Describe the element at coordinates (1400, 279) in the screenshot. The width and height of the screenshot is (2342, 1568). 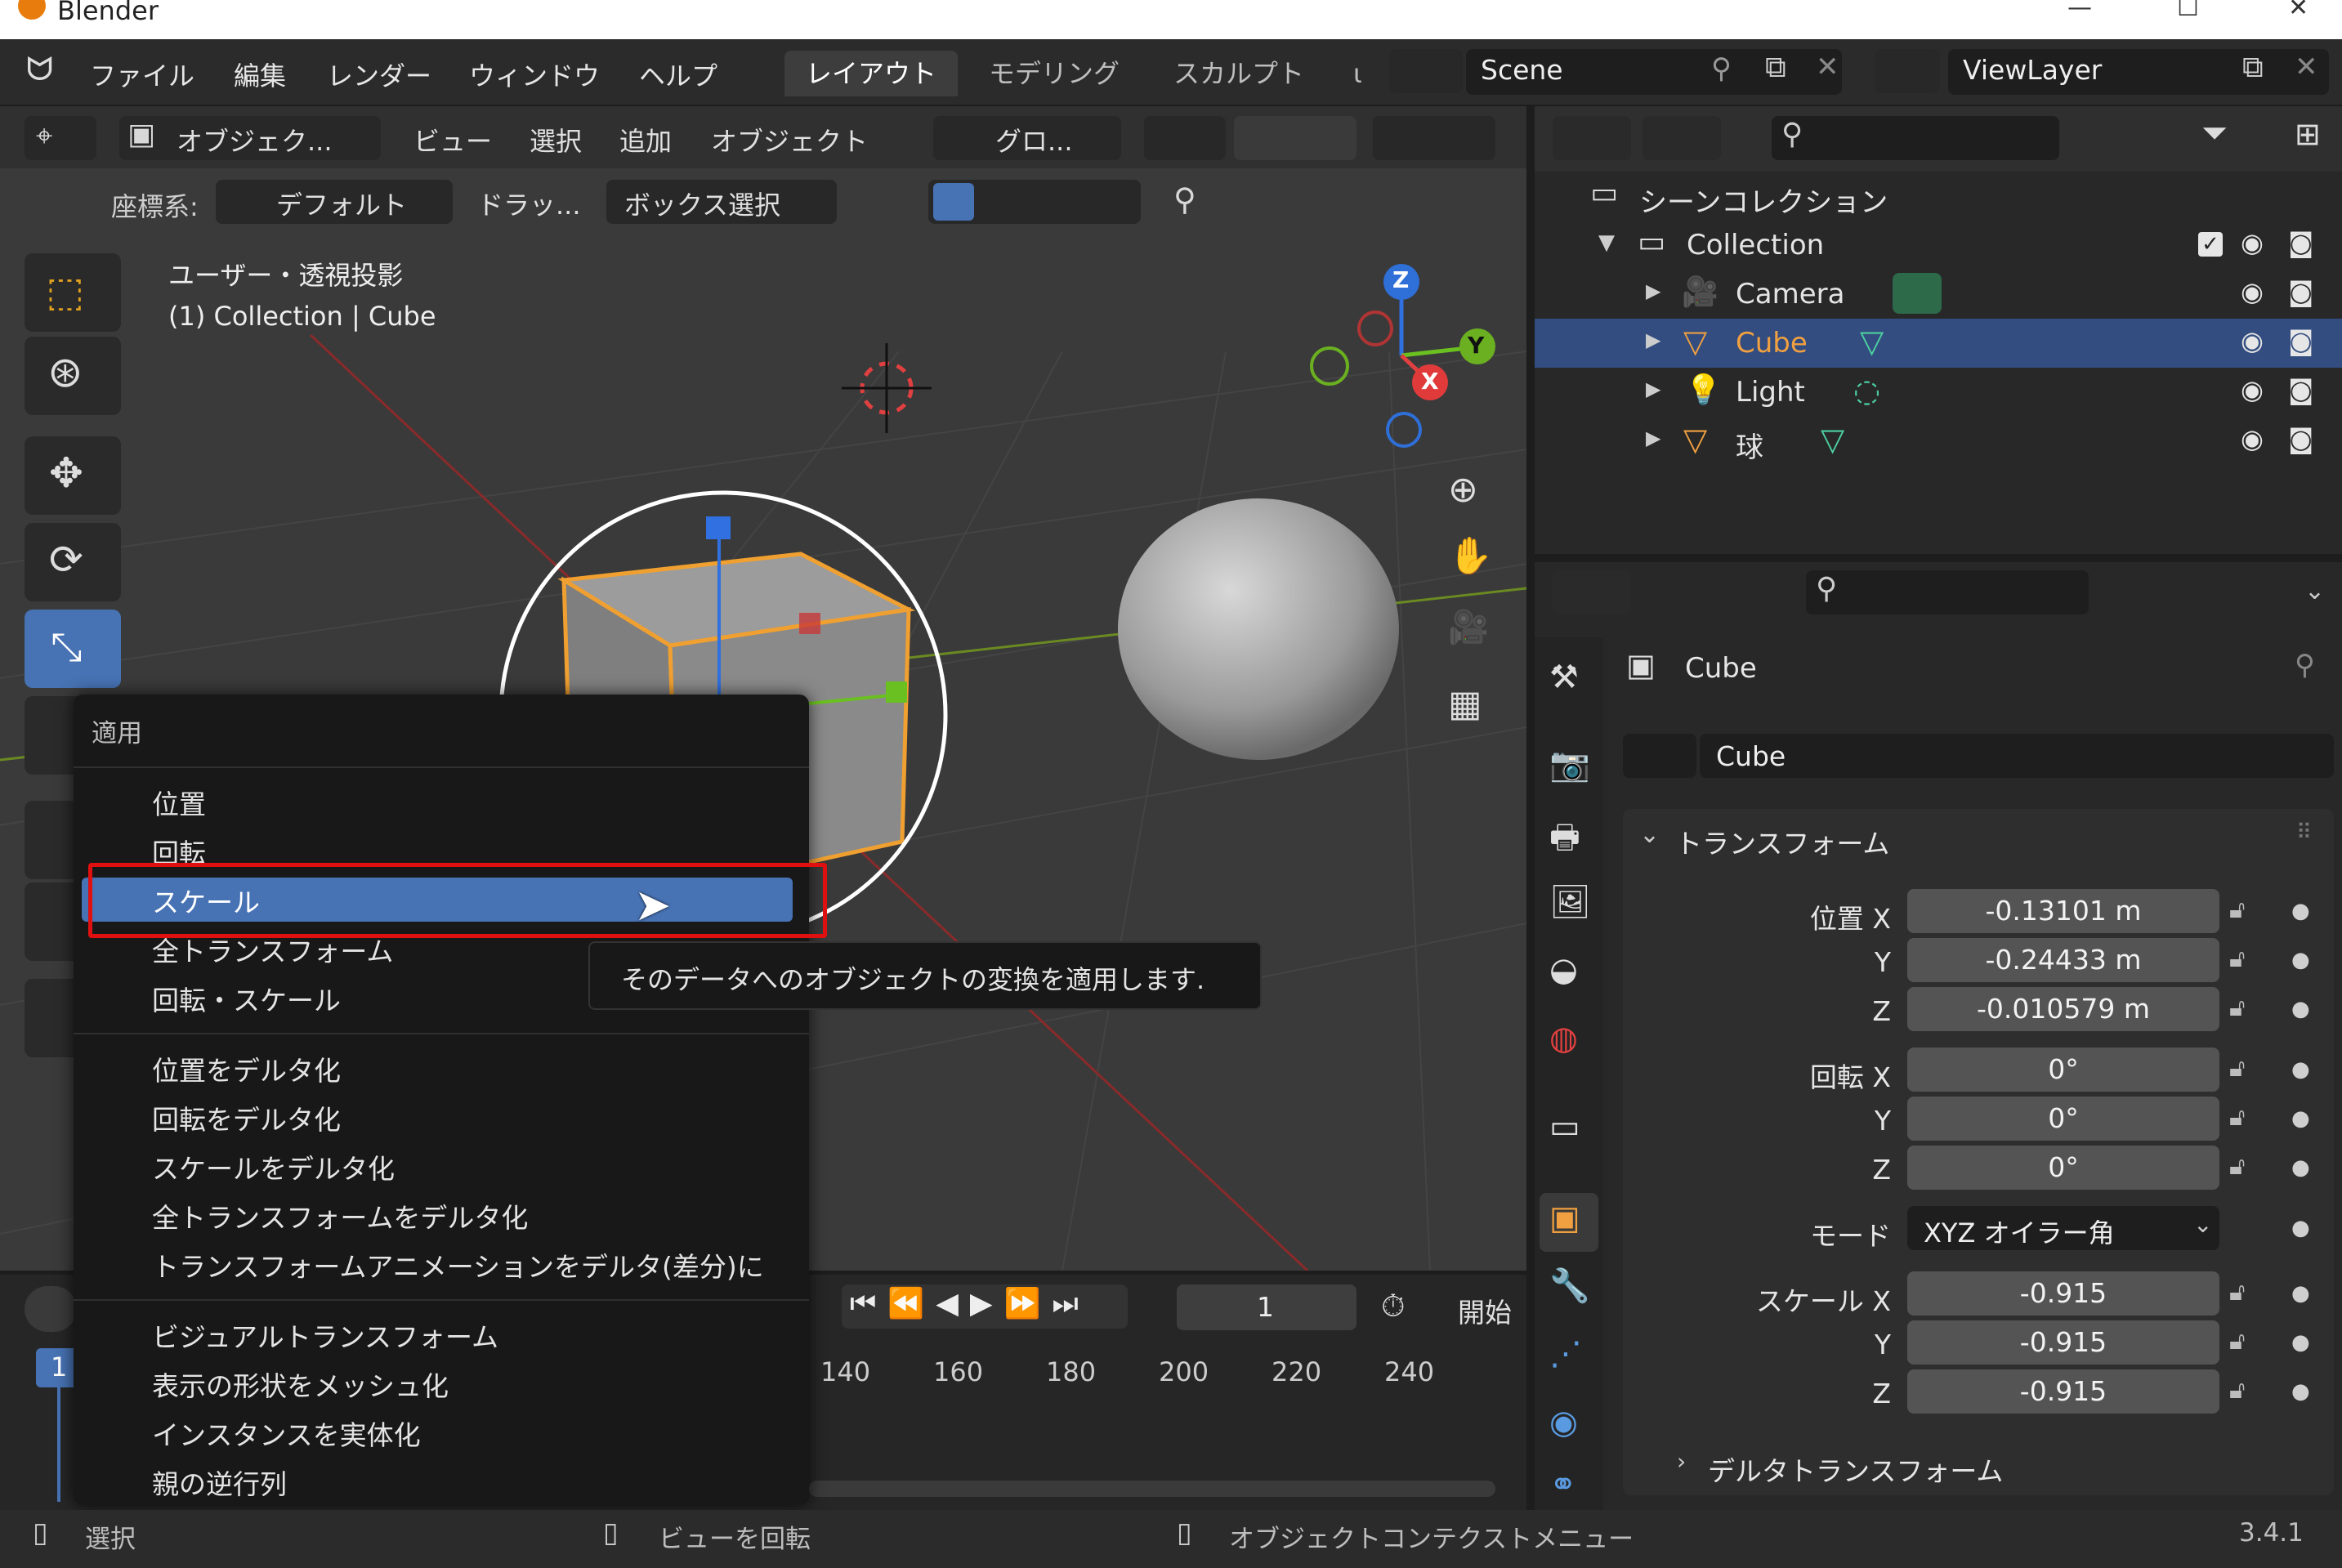
I see `gizmo-z-label: Z` at that location.